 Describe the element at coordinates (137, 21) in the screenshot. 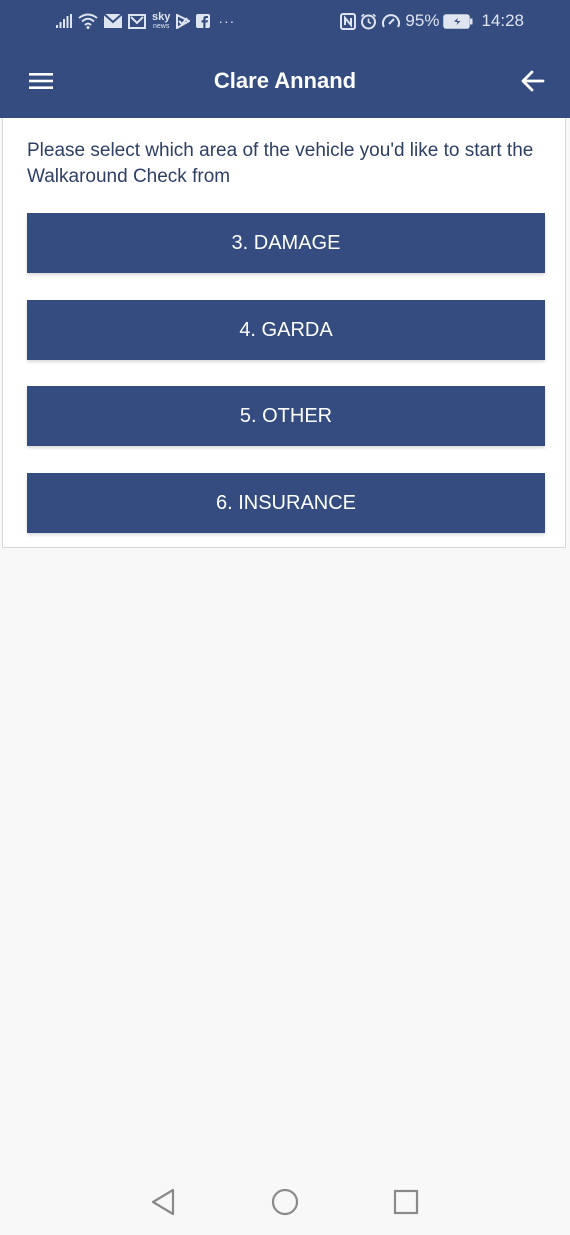

I see `gmail-icon` at that location.